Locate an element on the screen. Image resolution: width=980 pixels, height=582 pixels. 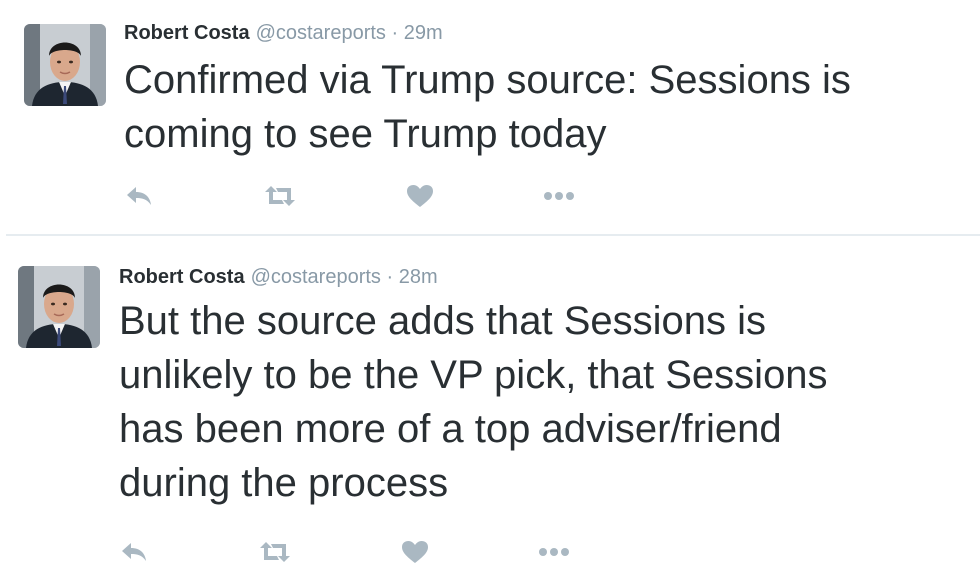
tweet-timestamp: · 29m is located at coordinates (417, 33).